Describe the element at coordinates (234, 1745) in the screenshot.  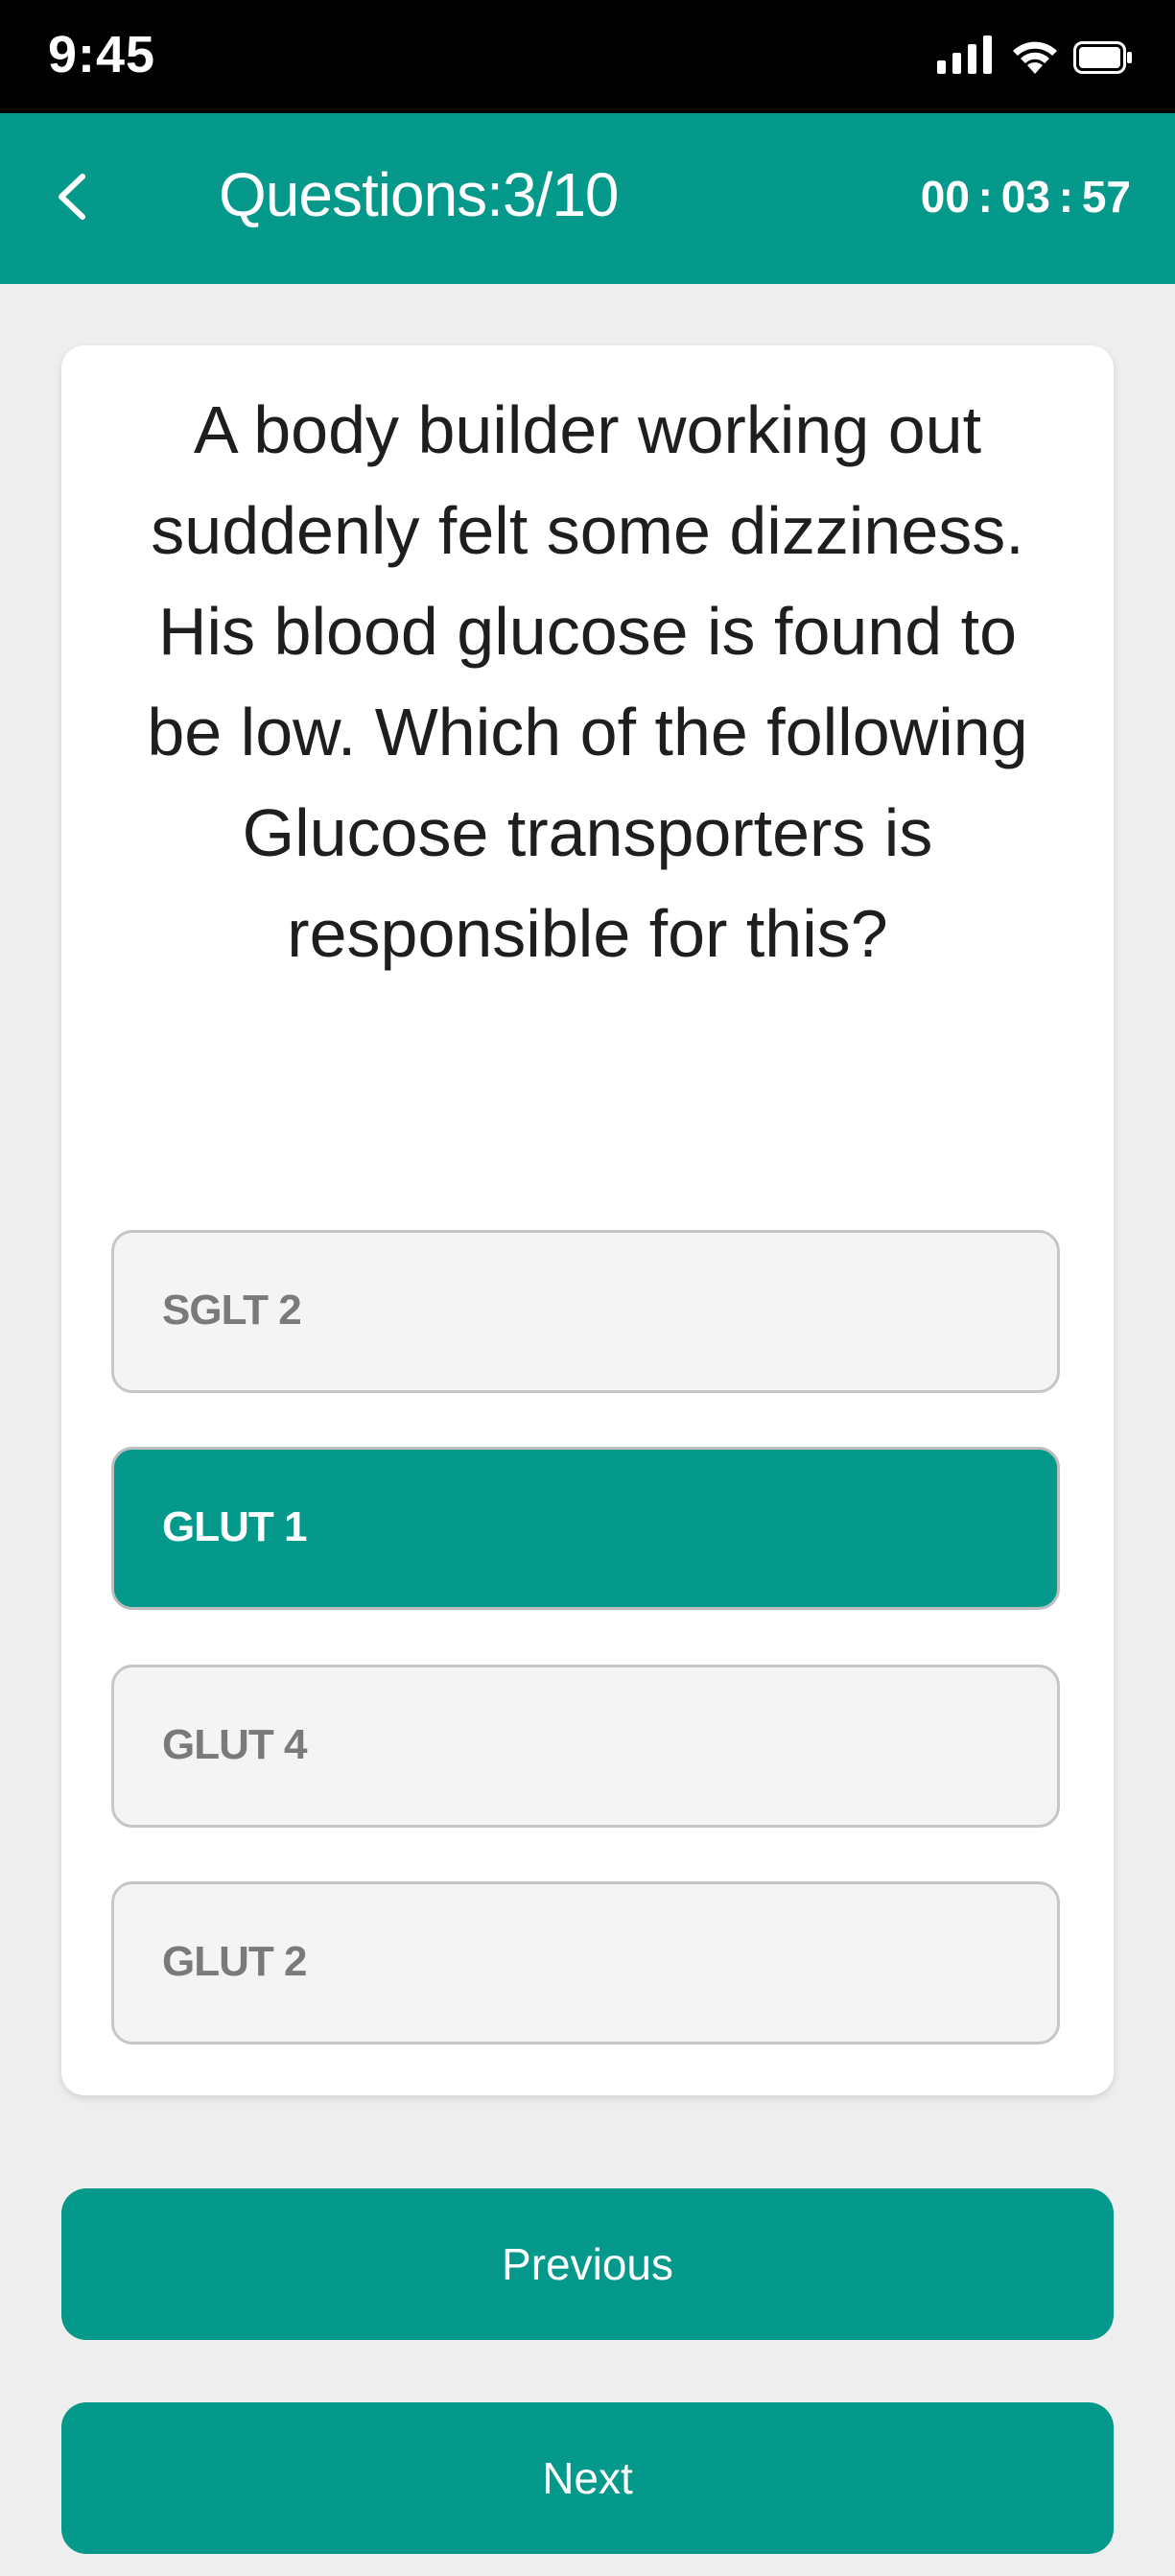
I see `answer-option-label: GLUT 4` at that location.